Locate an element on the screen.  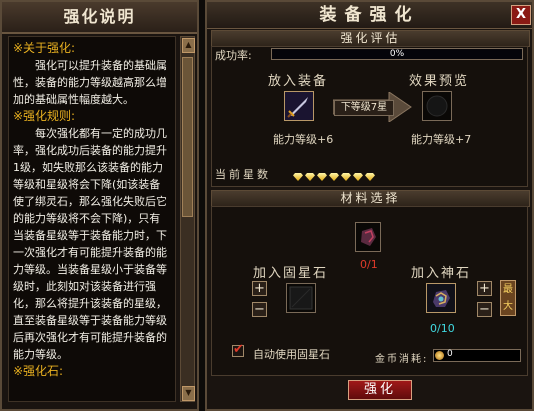
panel-title: 装备强化 is located at coordinates (369, 15).